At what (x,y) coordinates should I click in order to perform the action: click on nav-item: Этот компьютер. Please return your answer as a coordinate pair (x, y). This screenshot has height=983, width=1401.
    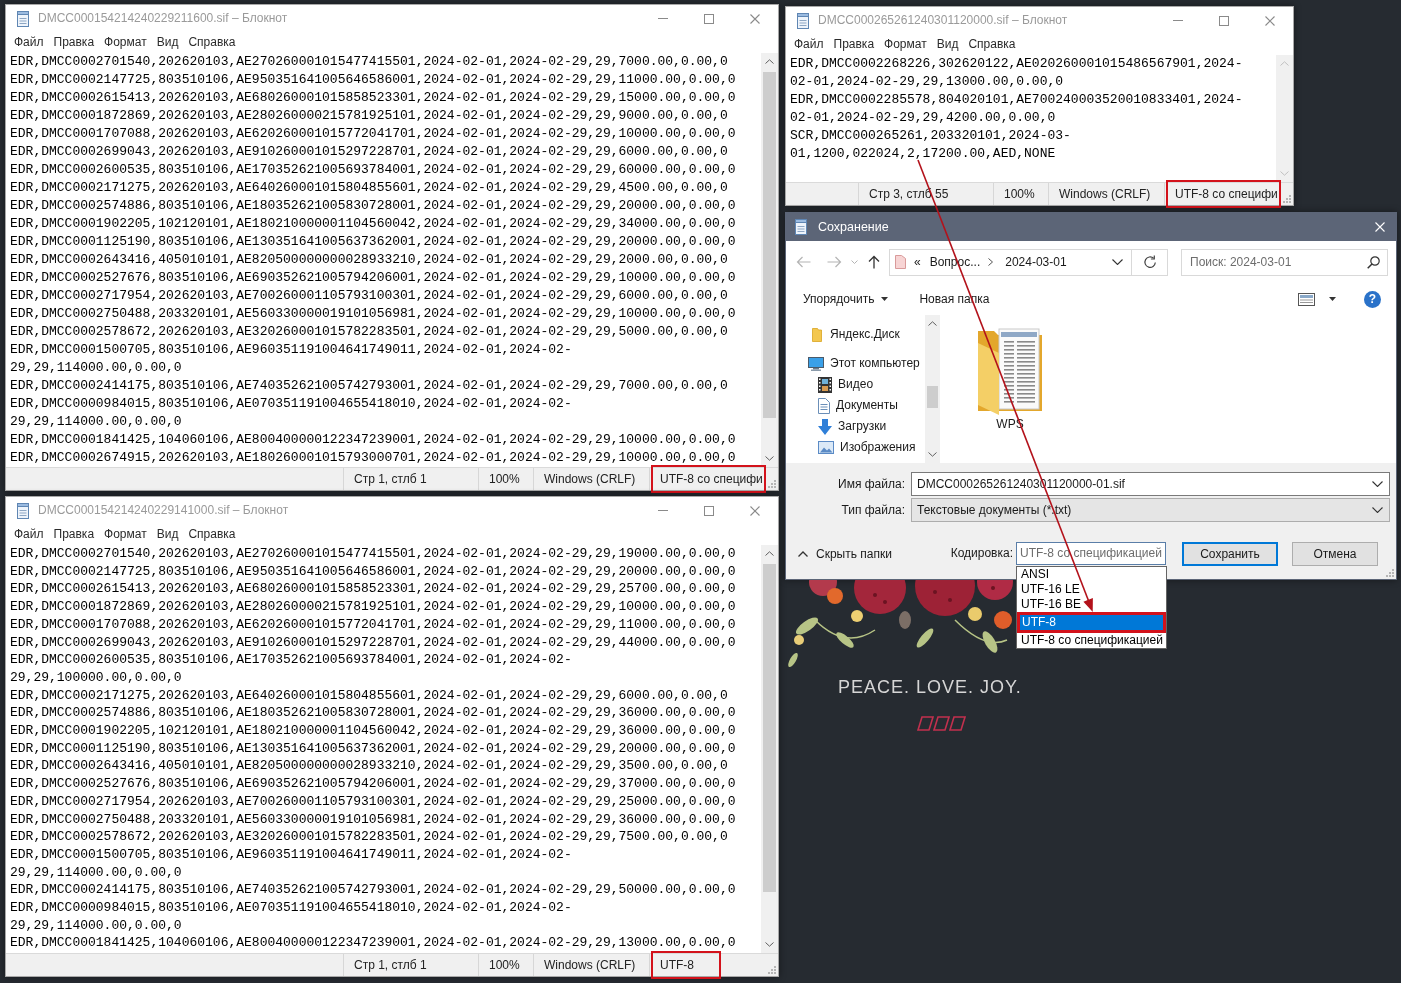
    Looking at the image, I should click on (855, 363).